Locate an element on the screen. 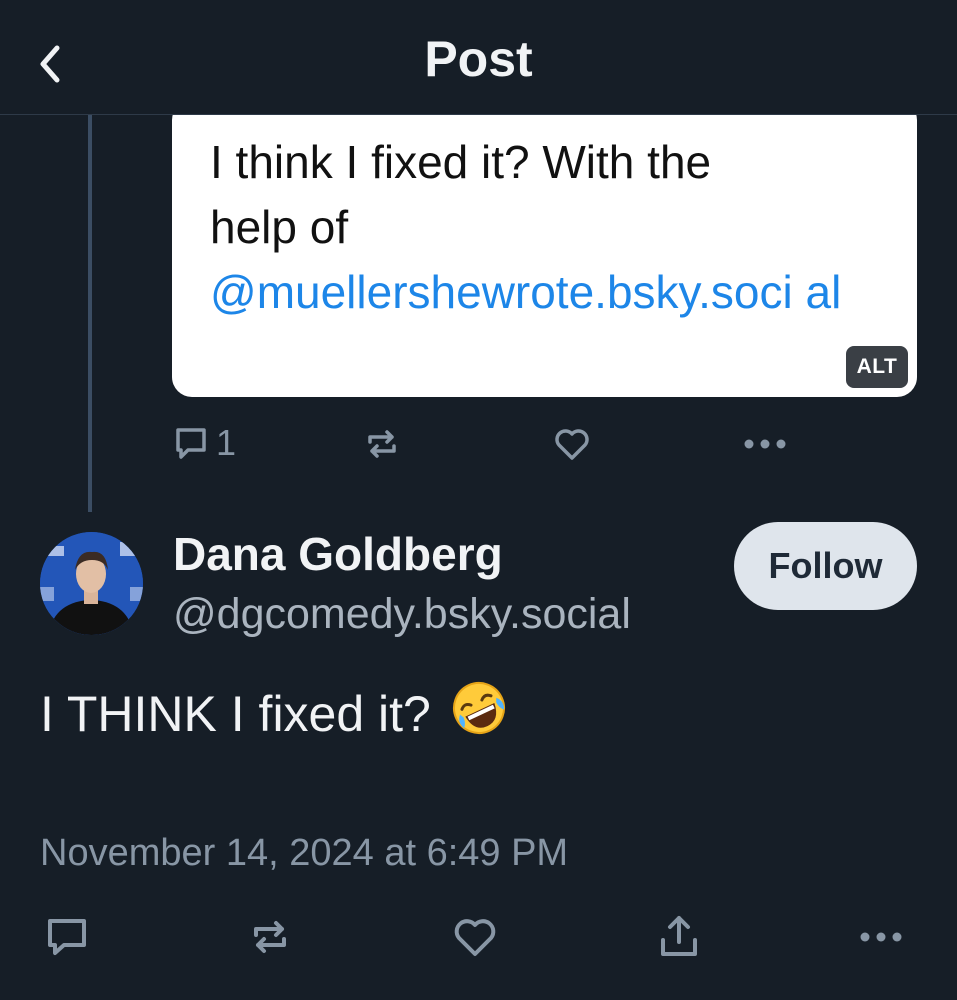 The height and width of the screenshot is (1000, 957). post-text: I THINK I fixed it? is located at coordinates (235, 714).